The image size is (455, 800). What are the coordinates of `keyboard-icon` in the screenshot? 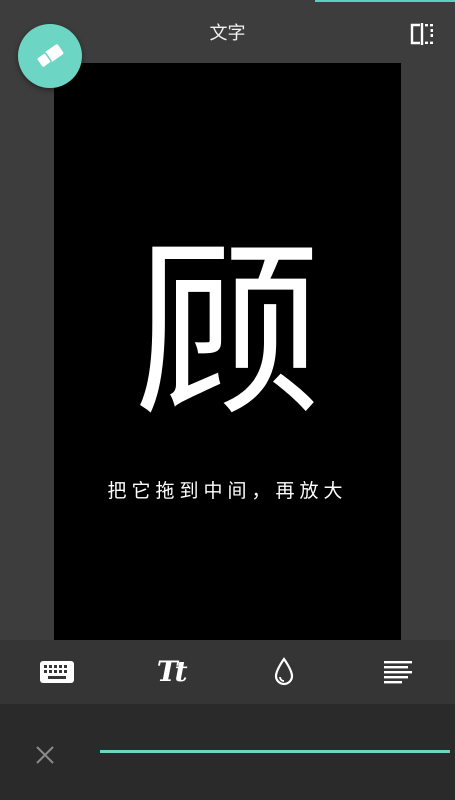 It's located at (56, 672).